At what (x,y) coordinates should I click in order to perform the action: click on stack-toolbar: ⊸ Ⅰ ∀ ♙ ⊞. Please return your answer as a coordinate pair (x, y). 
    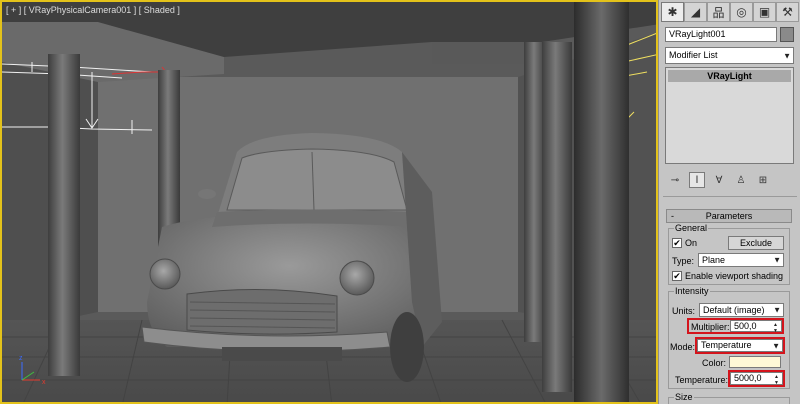
    Looking at the image, I should click on (730, 180).